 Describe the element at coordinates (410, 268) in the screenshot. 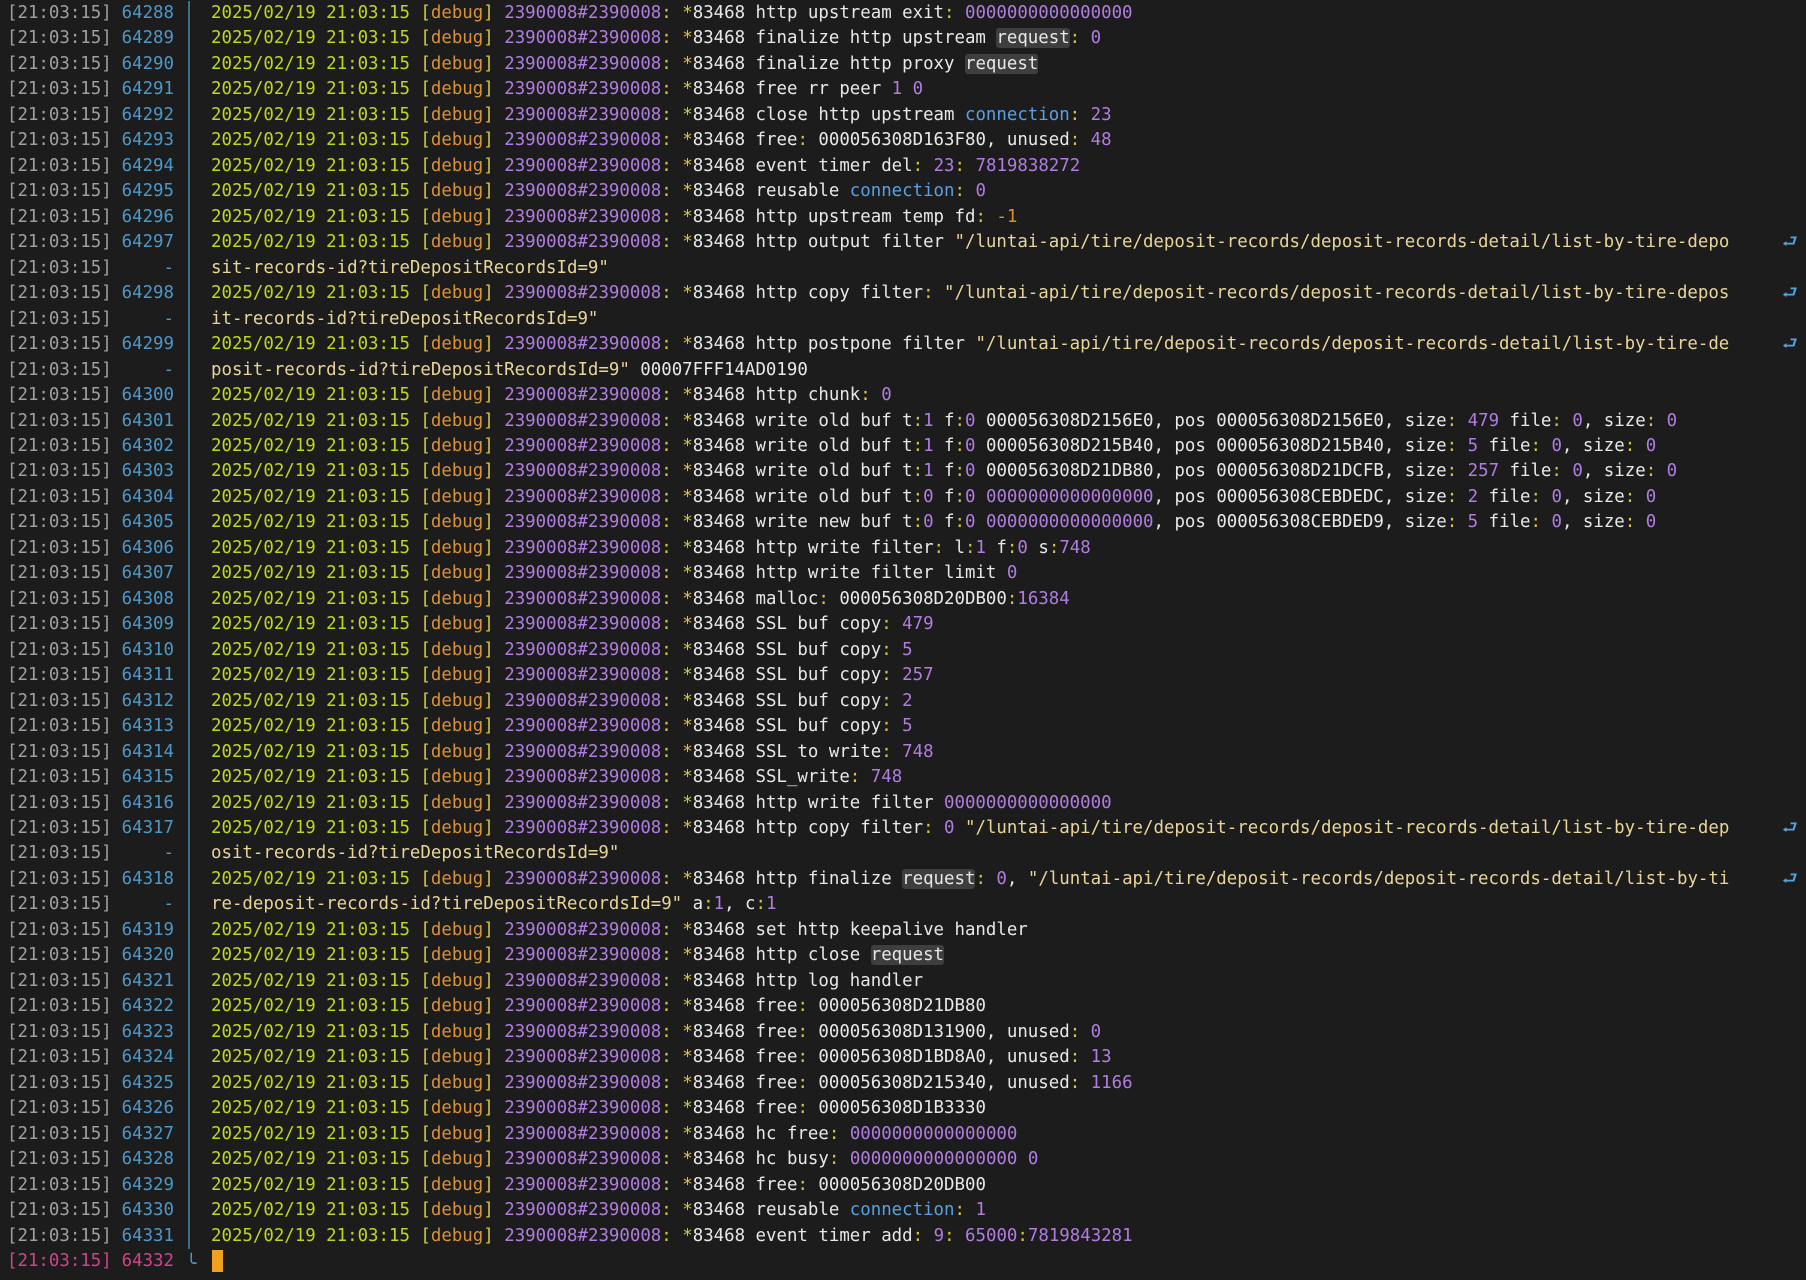

I see `log-content: sit-records-id?tireDepositRecordsId=9"` at that location.